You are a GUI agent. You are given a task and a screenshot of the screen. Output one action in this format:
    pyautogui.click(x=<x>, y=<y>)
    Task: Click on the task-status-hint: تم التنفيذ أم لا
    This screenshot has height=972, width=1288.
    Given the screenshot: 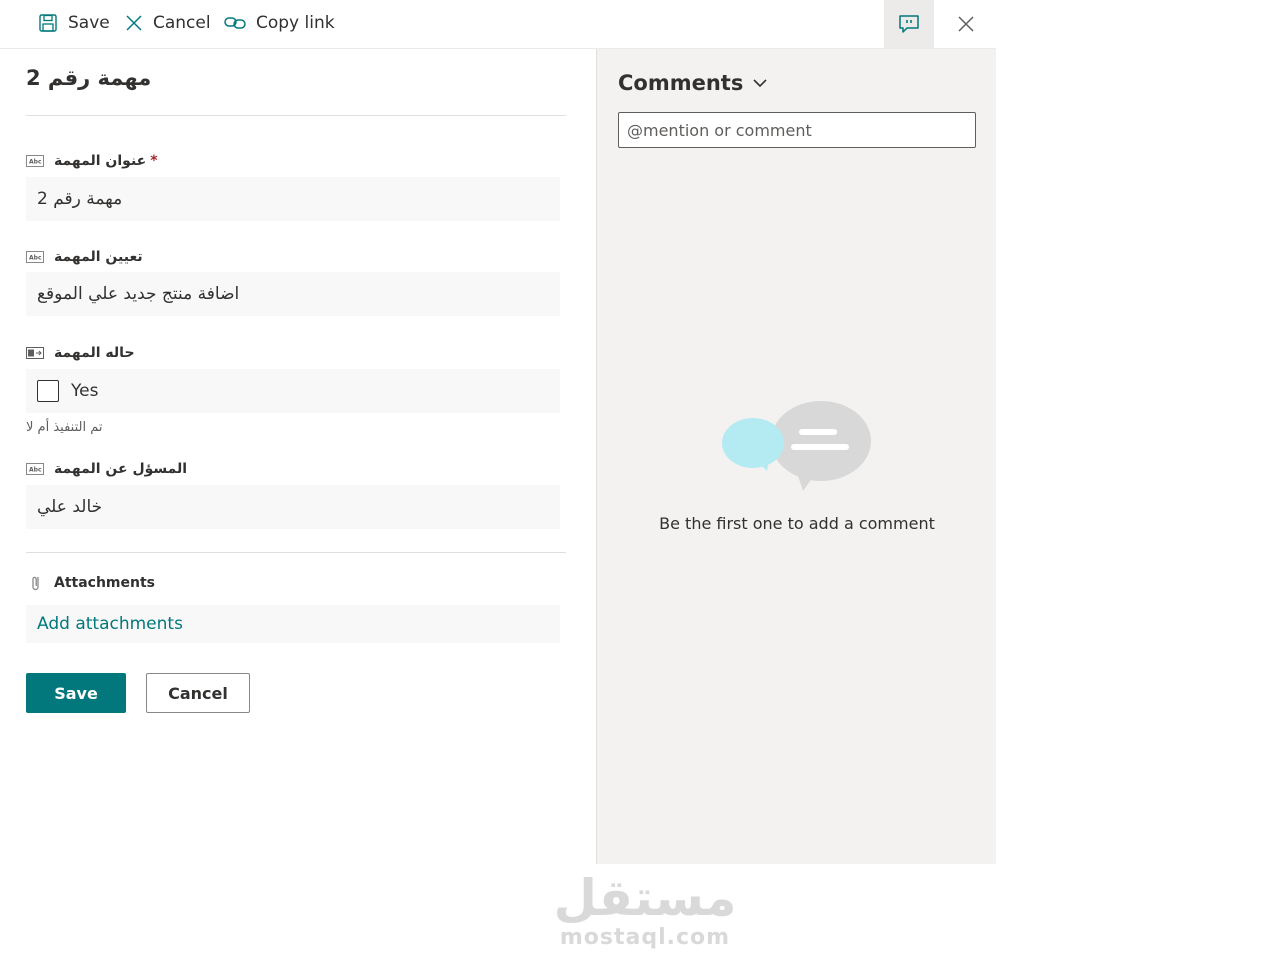 What is the action you would take?
    pyautogui.click(x=64, y=427)
    